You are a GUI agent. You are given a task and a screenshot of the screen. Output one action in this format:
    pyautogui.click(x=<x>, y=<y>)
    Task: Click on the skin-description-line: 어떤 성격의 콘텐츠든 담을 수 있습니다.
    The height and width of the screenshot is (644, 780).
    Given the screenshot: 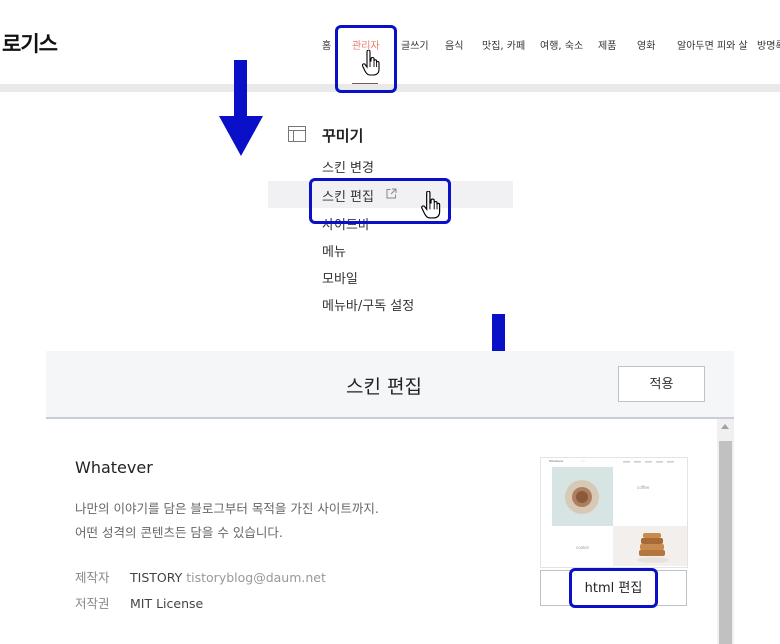 What is the action you would take?
    pyautogui.click(x=179, y=532)
    